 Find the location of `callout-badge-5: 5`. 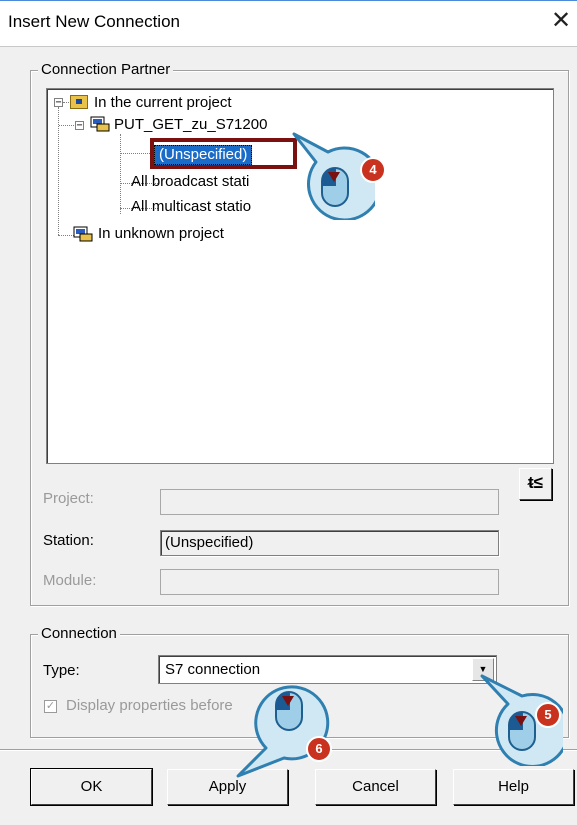

callout-badge-5: 5 is located at coordinates (548, 715).